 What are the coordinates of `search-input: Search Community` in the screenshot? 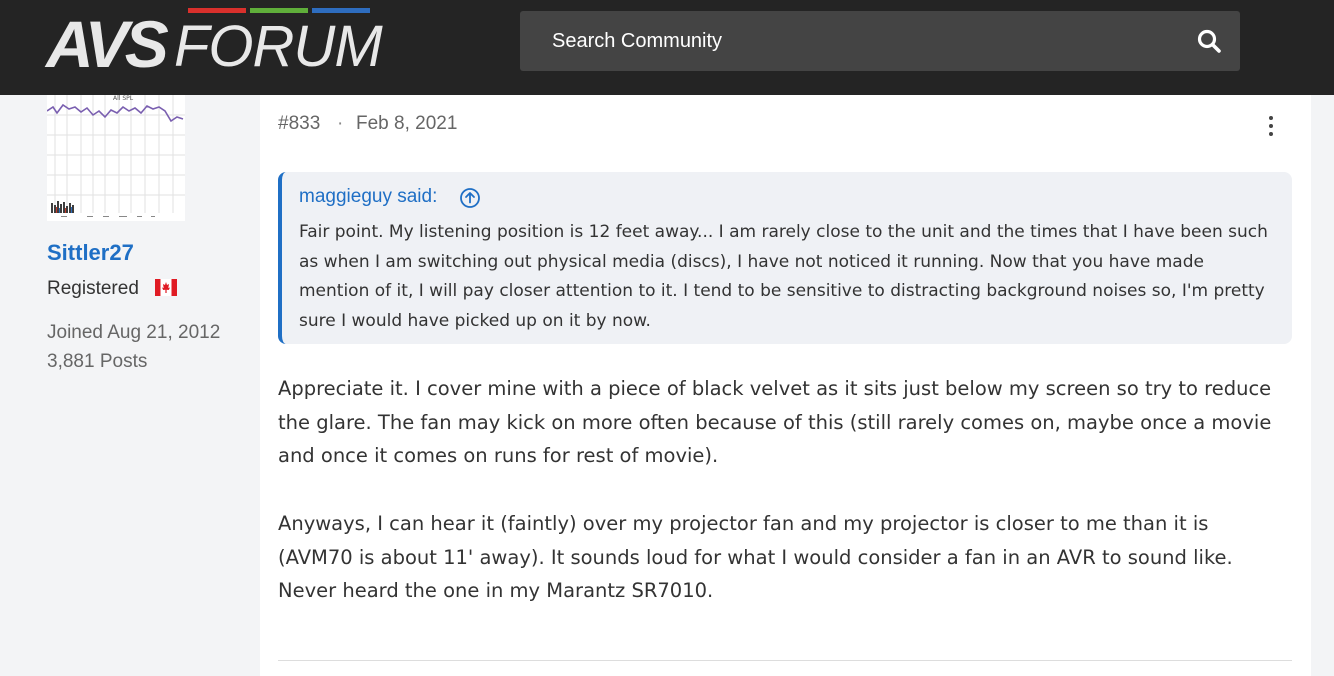 It's located at (880, 41).